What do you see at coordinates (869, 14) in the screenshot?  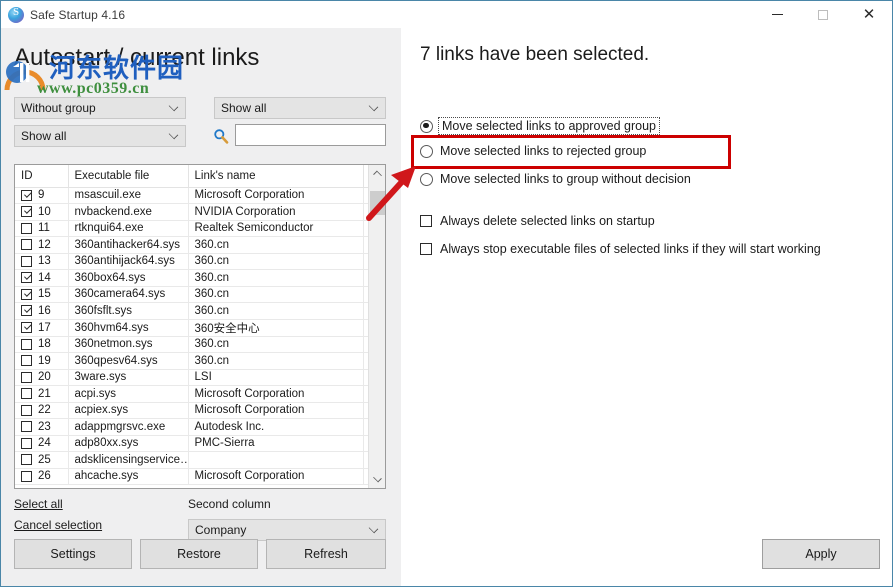 I see `close-button: ✕` at bounding box center [869, 14].